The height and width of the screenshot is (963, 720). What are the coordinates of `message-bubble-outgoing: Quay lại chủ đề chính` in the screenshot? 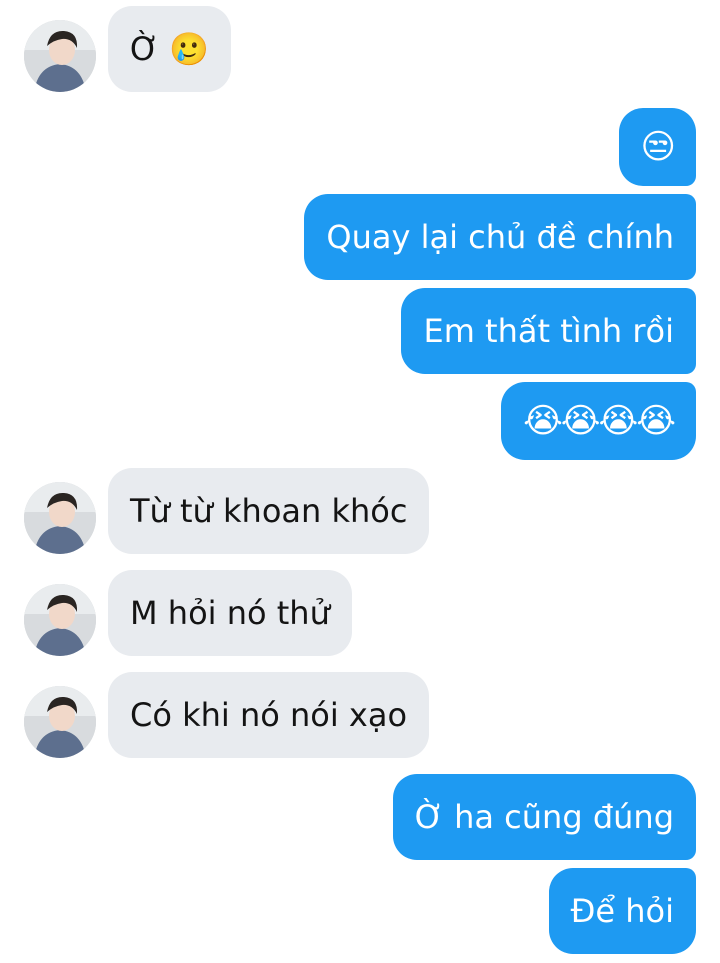 It's located at (500, 237).